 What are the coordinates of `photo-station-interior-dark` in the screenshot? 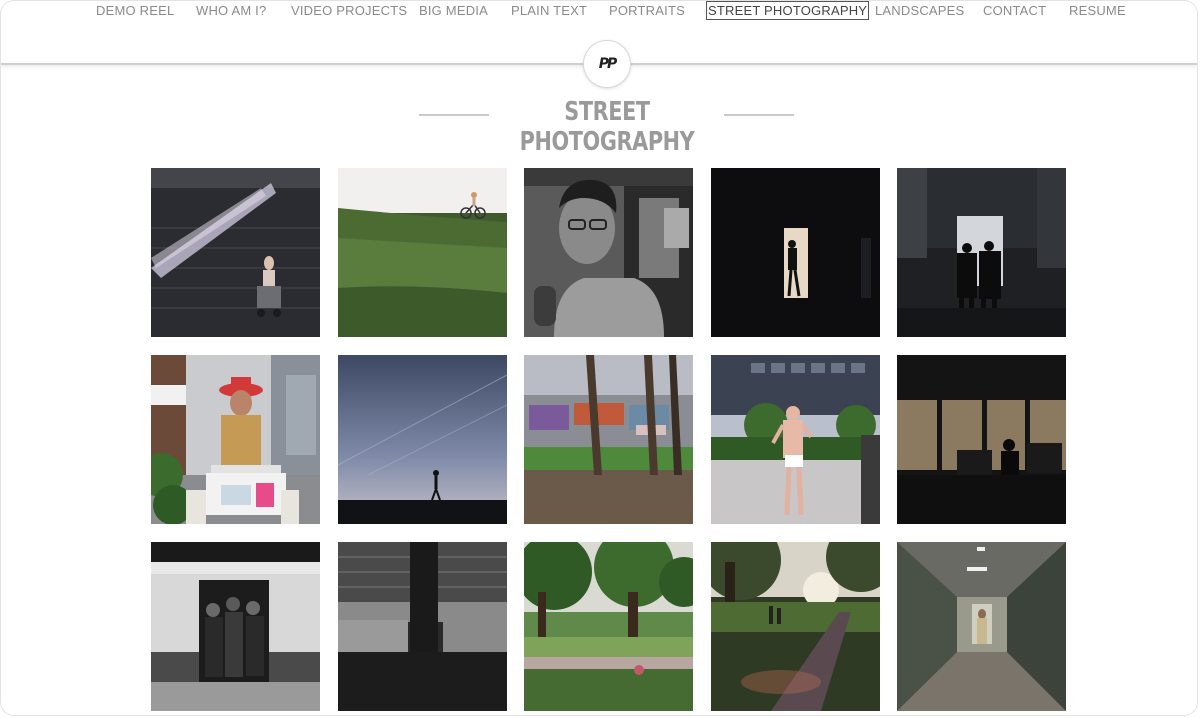 It's located at (422, 626).